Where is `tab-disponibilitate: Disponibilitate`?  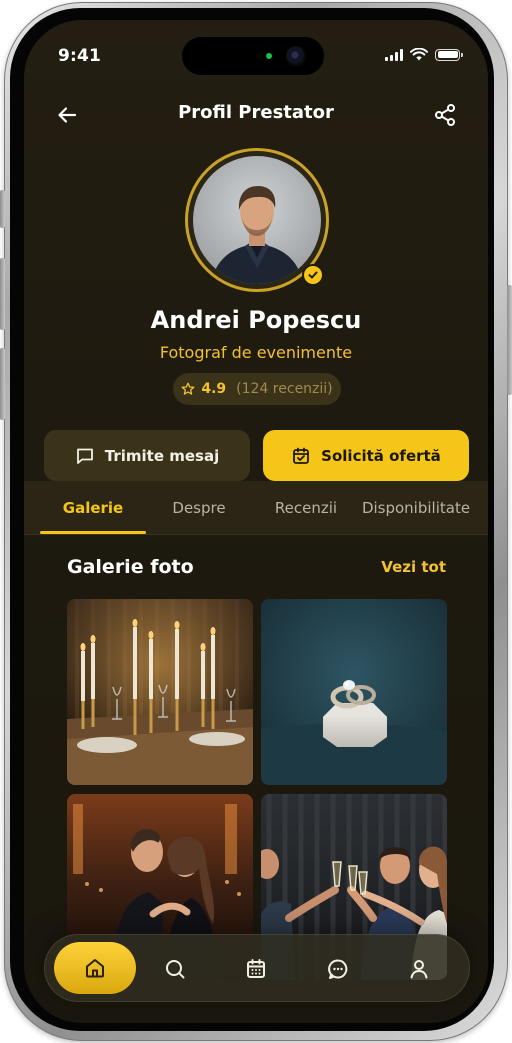 tab-disponibilitate: Disponibilitate is located at coordinates (416, 508).